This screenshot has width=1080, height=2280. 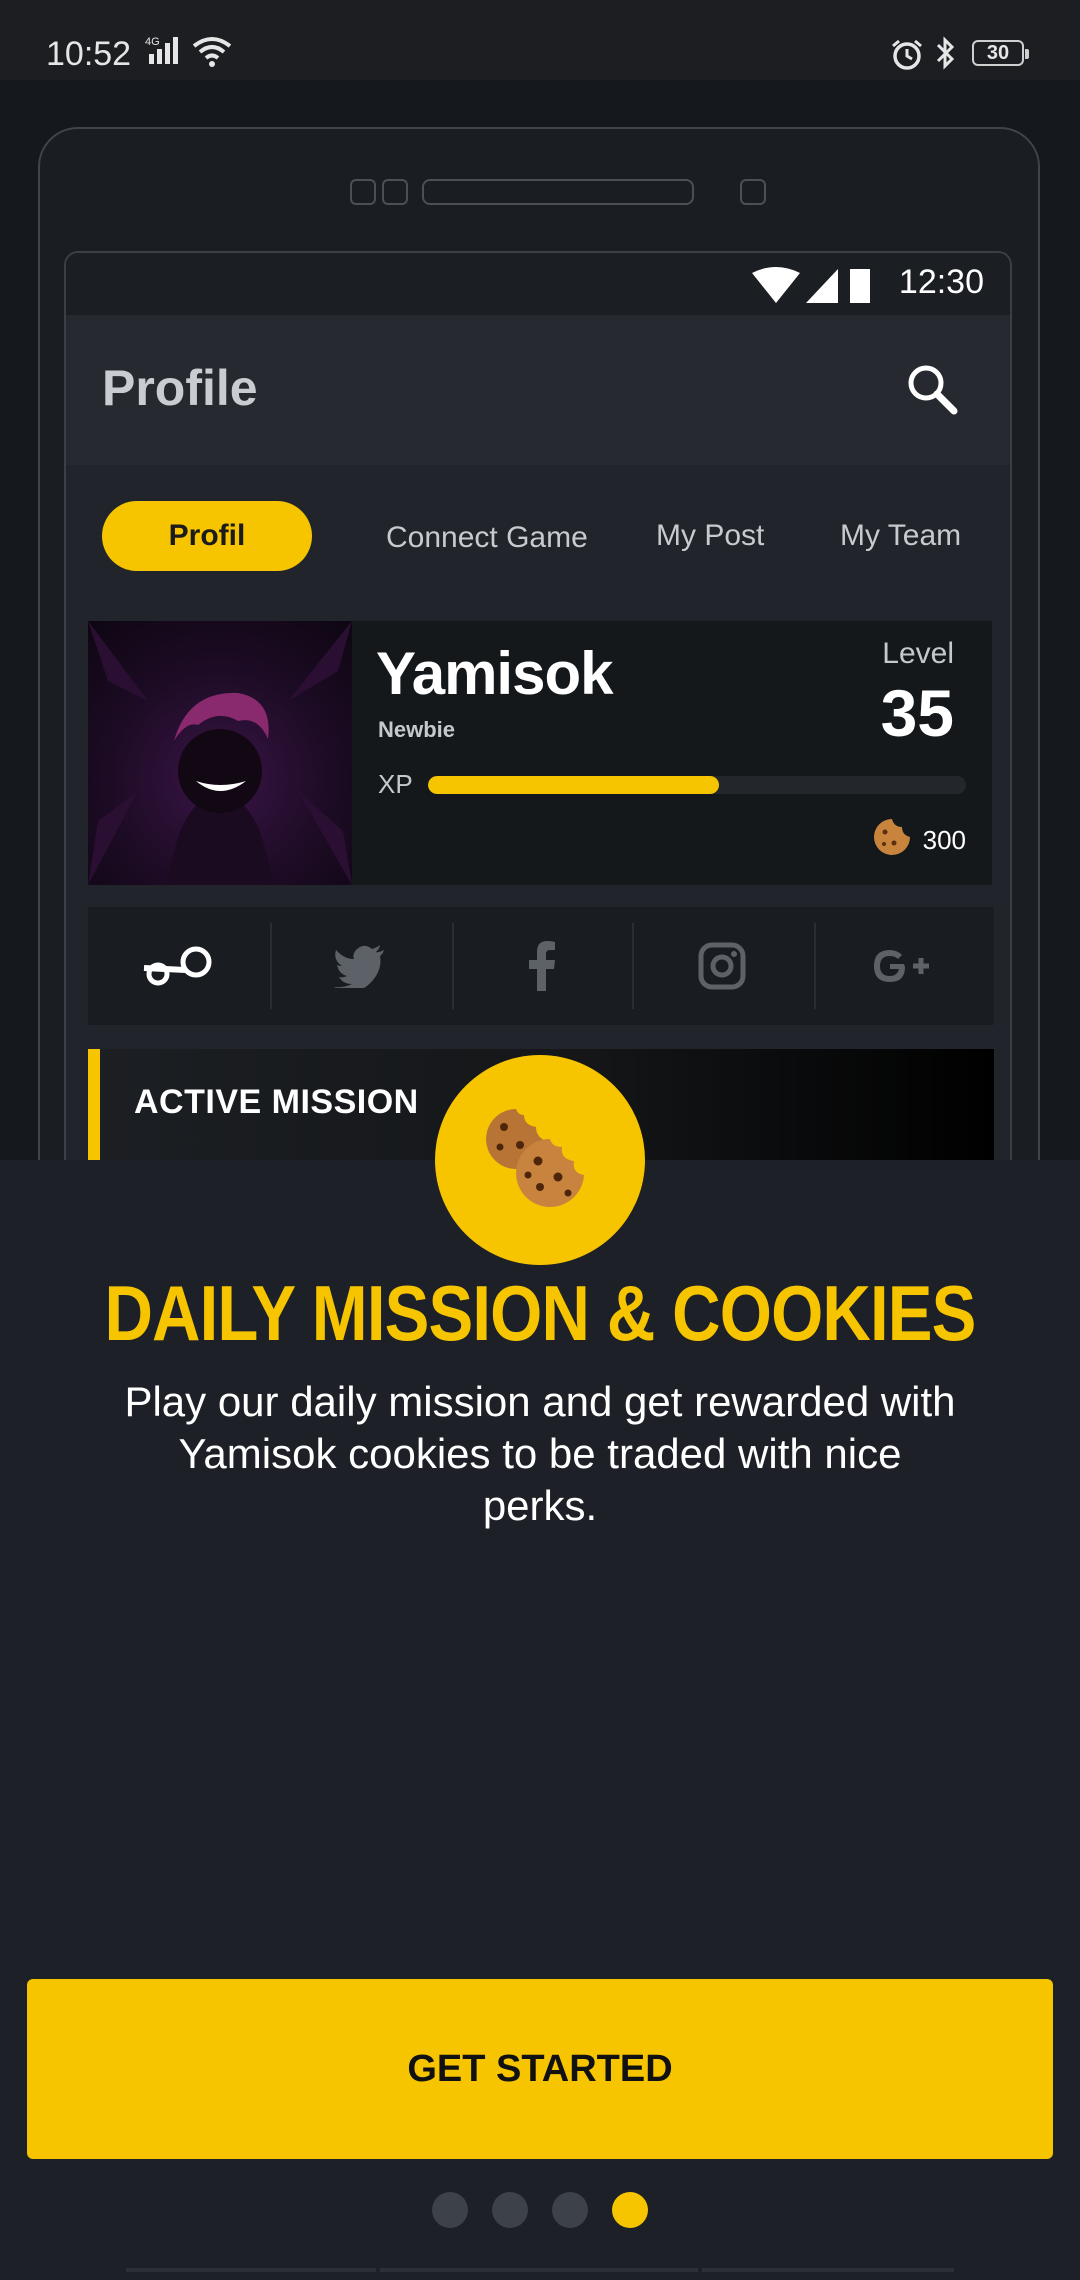 I want to click on instagram-icon, so click(x=722, y=966).